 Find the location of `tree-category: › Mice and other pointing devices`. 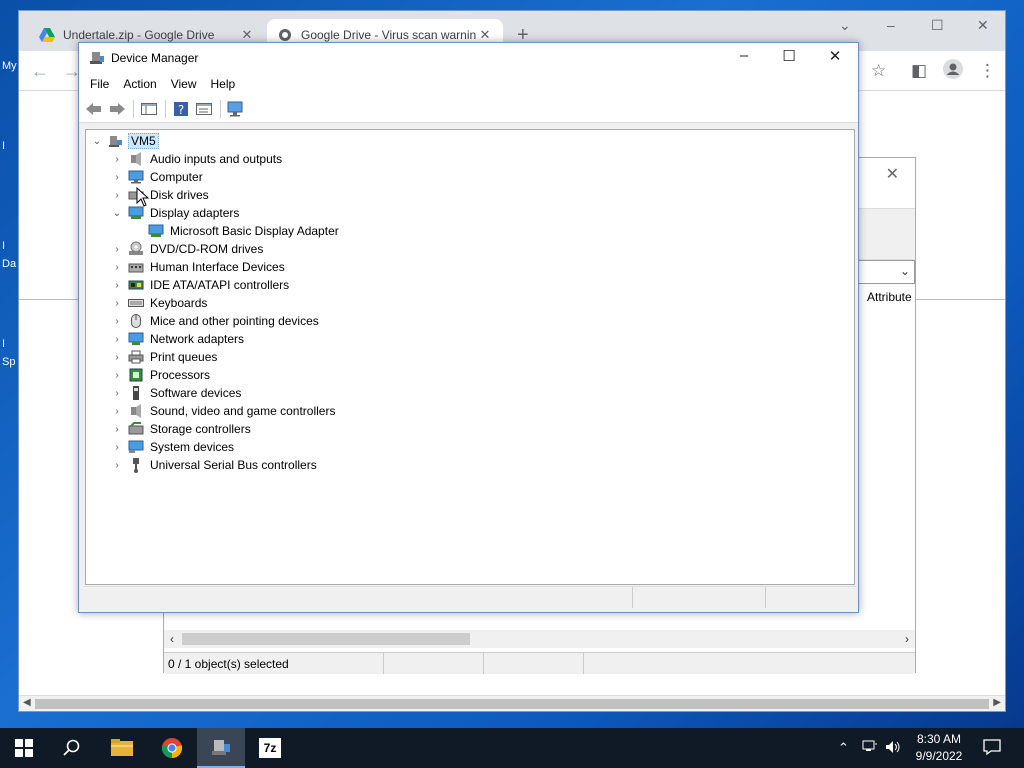

tree-category: › Mice and other pointing devices is located at coordinates (215, 321).